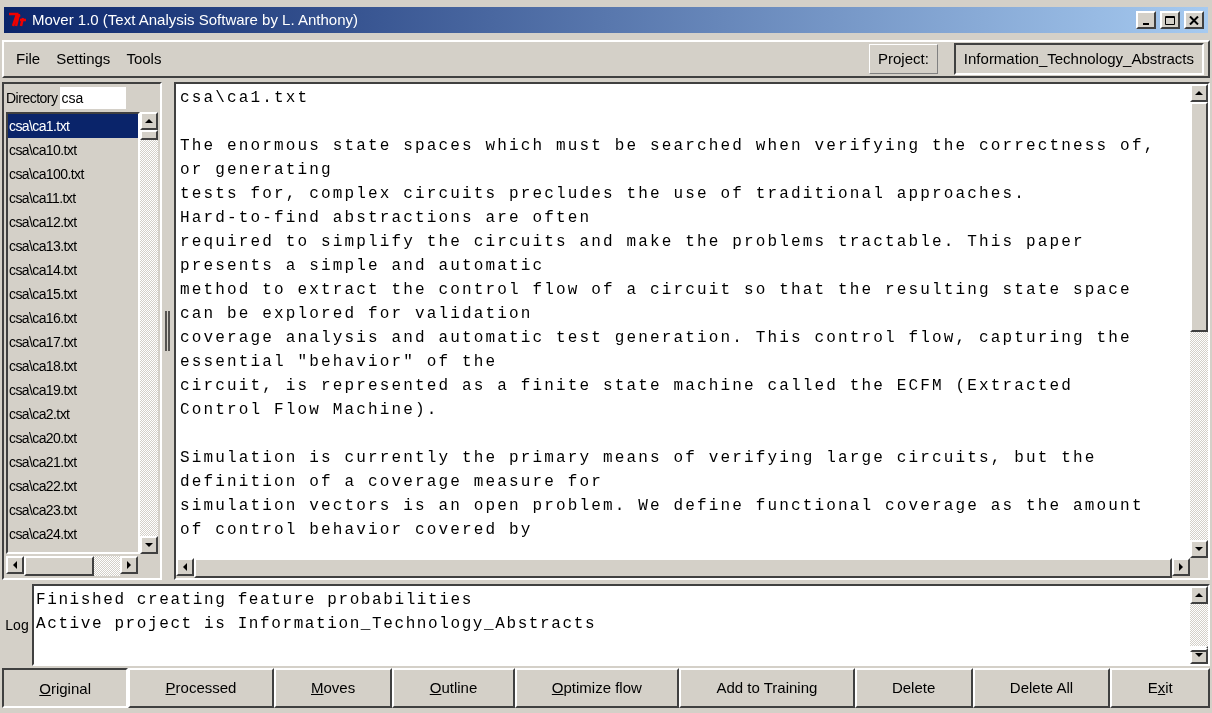 Image resolution: width=1212 pixels, height=713 pixels. I want to click on toolbar-button: Original, so click(65, 688).